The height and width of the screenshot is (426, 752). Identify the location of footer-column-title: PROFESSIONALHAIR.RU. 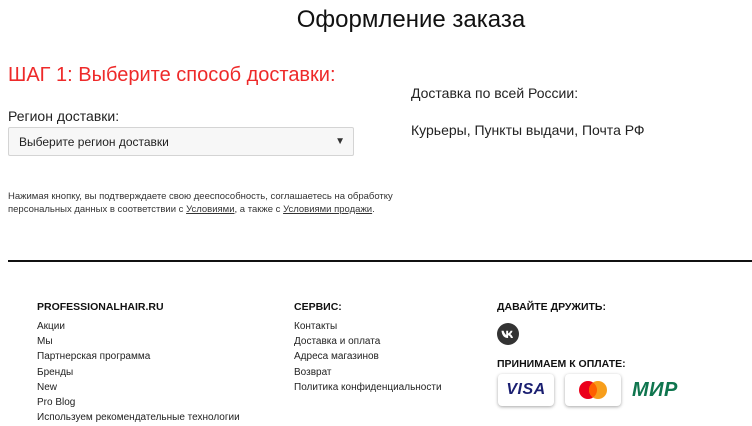
(100, 307).